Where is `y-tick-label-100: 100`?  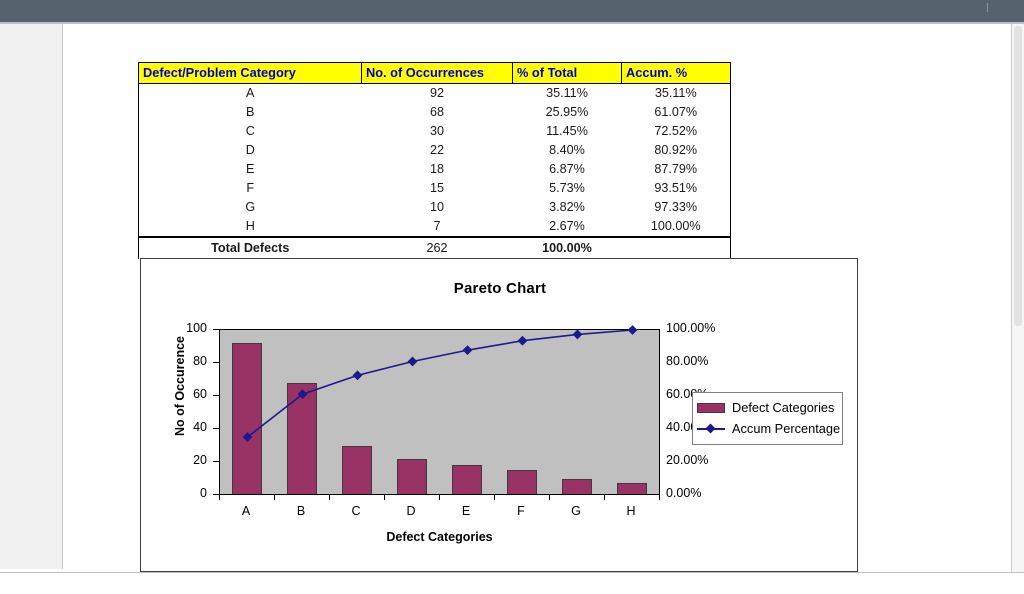 y-tick-label-100: 100 is located at coordinates (196, 328).